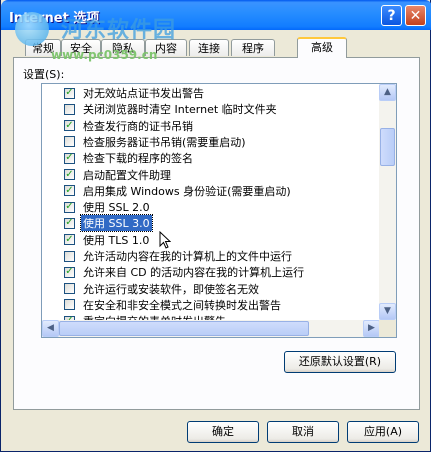 This screenshot has height=452, width=431. I want to click on settings-row: ✓ 对无效站点证书发出警告, so click(135, 93).